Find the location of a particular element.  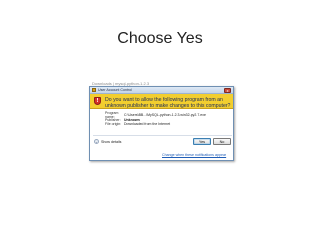

detail-value: Downloaded from the Internet is located at coordinates (147, 124).